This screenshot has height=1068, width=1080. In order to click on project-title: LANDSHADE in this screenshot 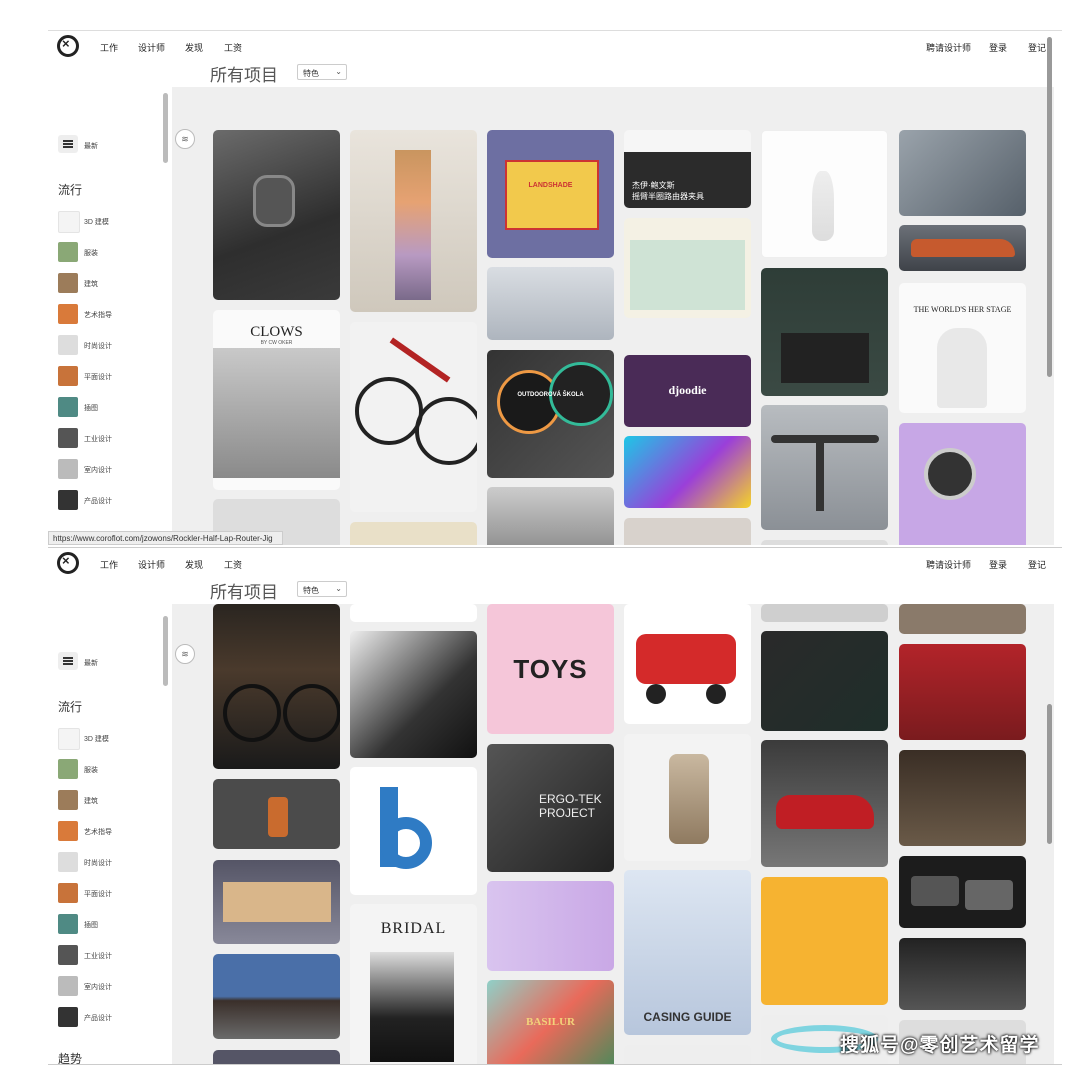, I will do `click(550, 185)`.